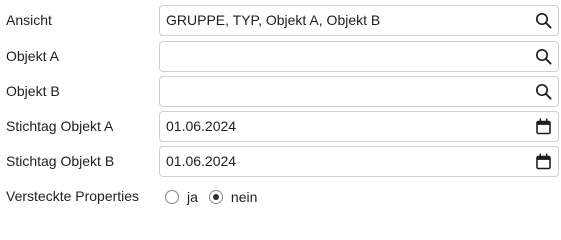 This screenshot has width=561, height=240. I want to click on objekt-b-label: Objekt B, so click(33, 91).